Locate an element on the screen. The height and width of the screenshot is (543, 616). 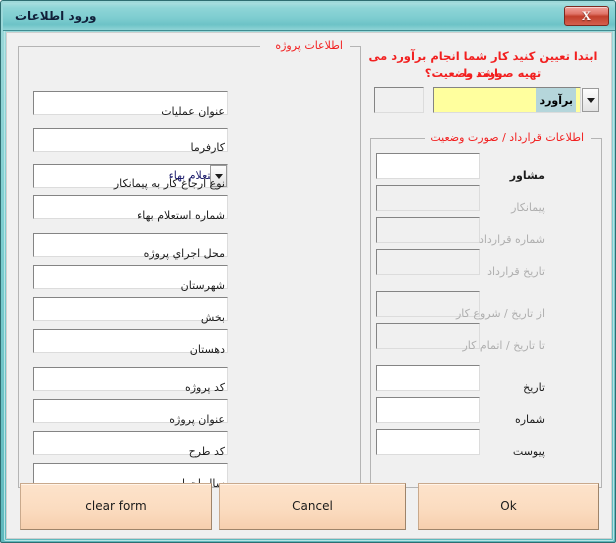
operation-title-label: عنوان عملیات is located at coordinates (193, 111).